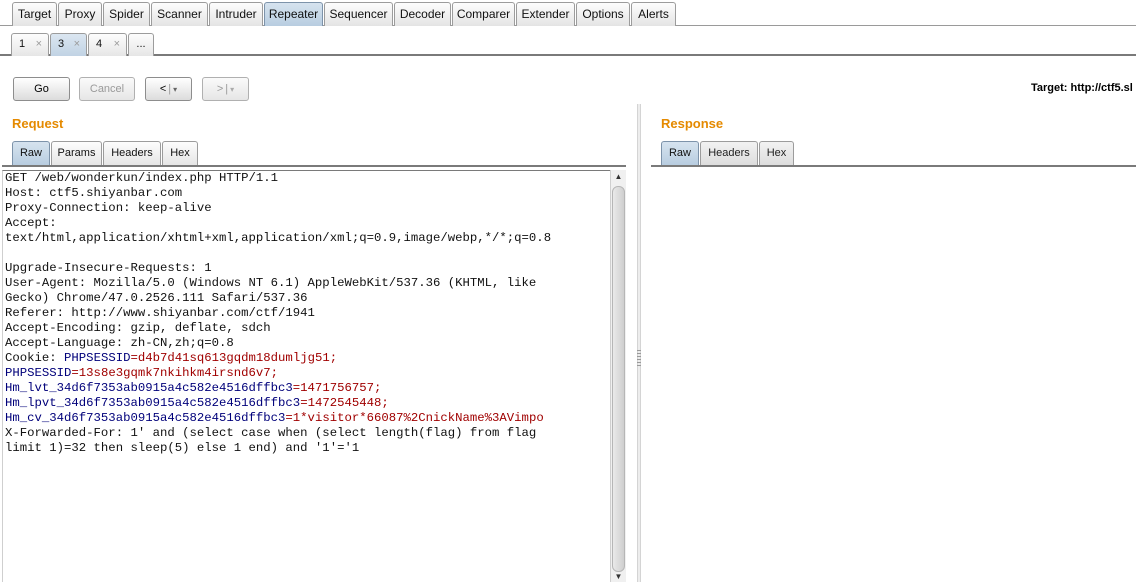 The width and height of the screenshot is (1136, 582). I want to click on request-tab-hex: Hex, so click(180, 153).